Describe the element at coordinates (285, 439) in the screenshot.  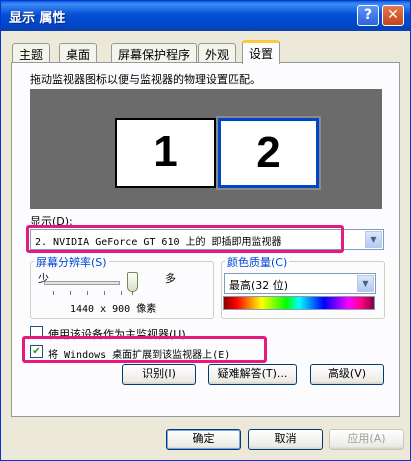
I see `cancel-button: 取消` at that location.